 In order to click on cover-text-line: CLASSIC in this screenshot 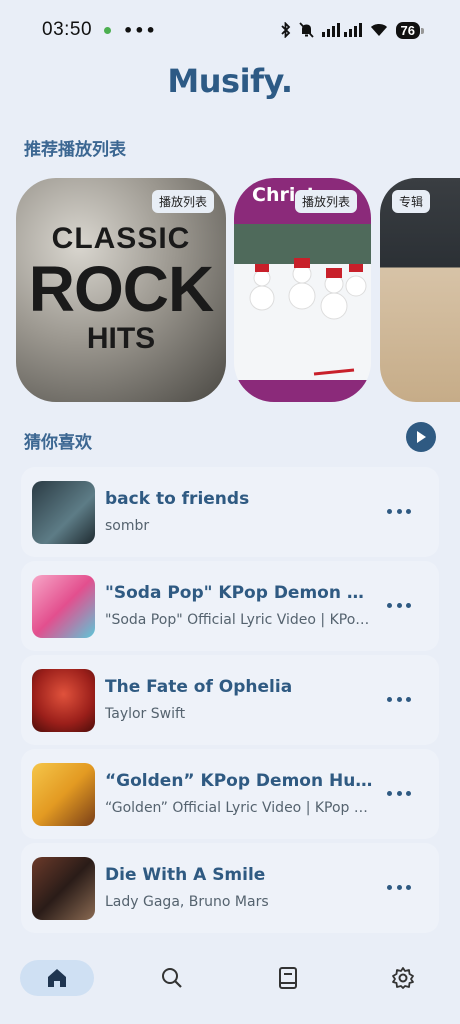, I will do `click(121, 238)`.